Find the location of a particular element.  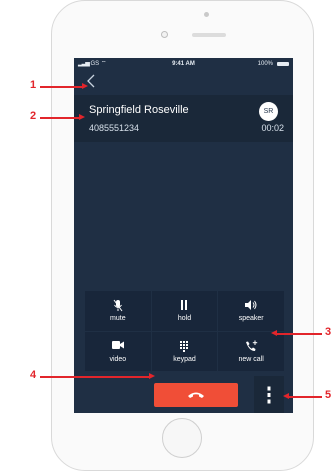

end-call-button is located at coordinates (196, 395).